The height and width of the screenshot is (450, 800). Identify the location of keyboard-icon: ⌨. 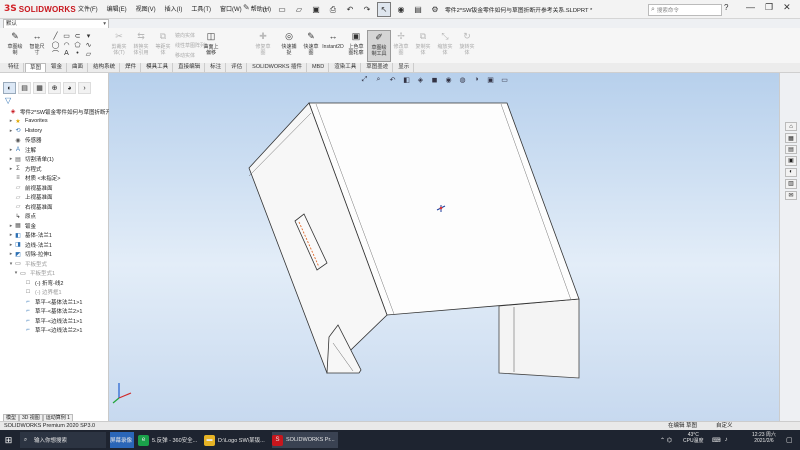
(716, 440).